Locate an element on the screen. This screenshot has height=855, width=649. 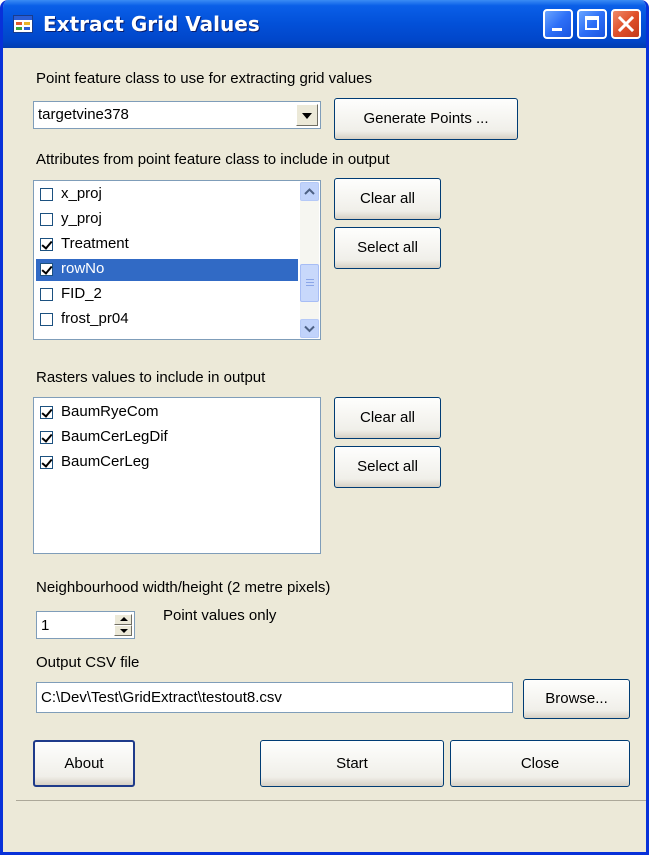
close-label: Close is located at coordinates (540, 763).